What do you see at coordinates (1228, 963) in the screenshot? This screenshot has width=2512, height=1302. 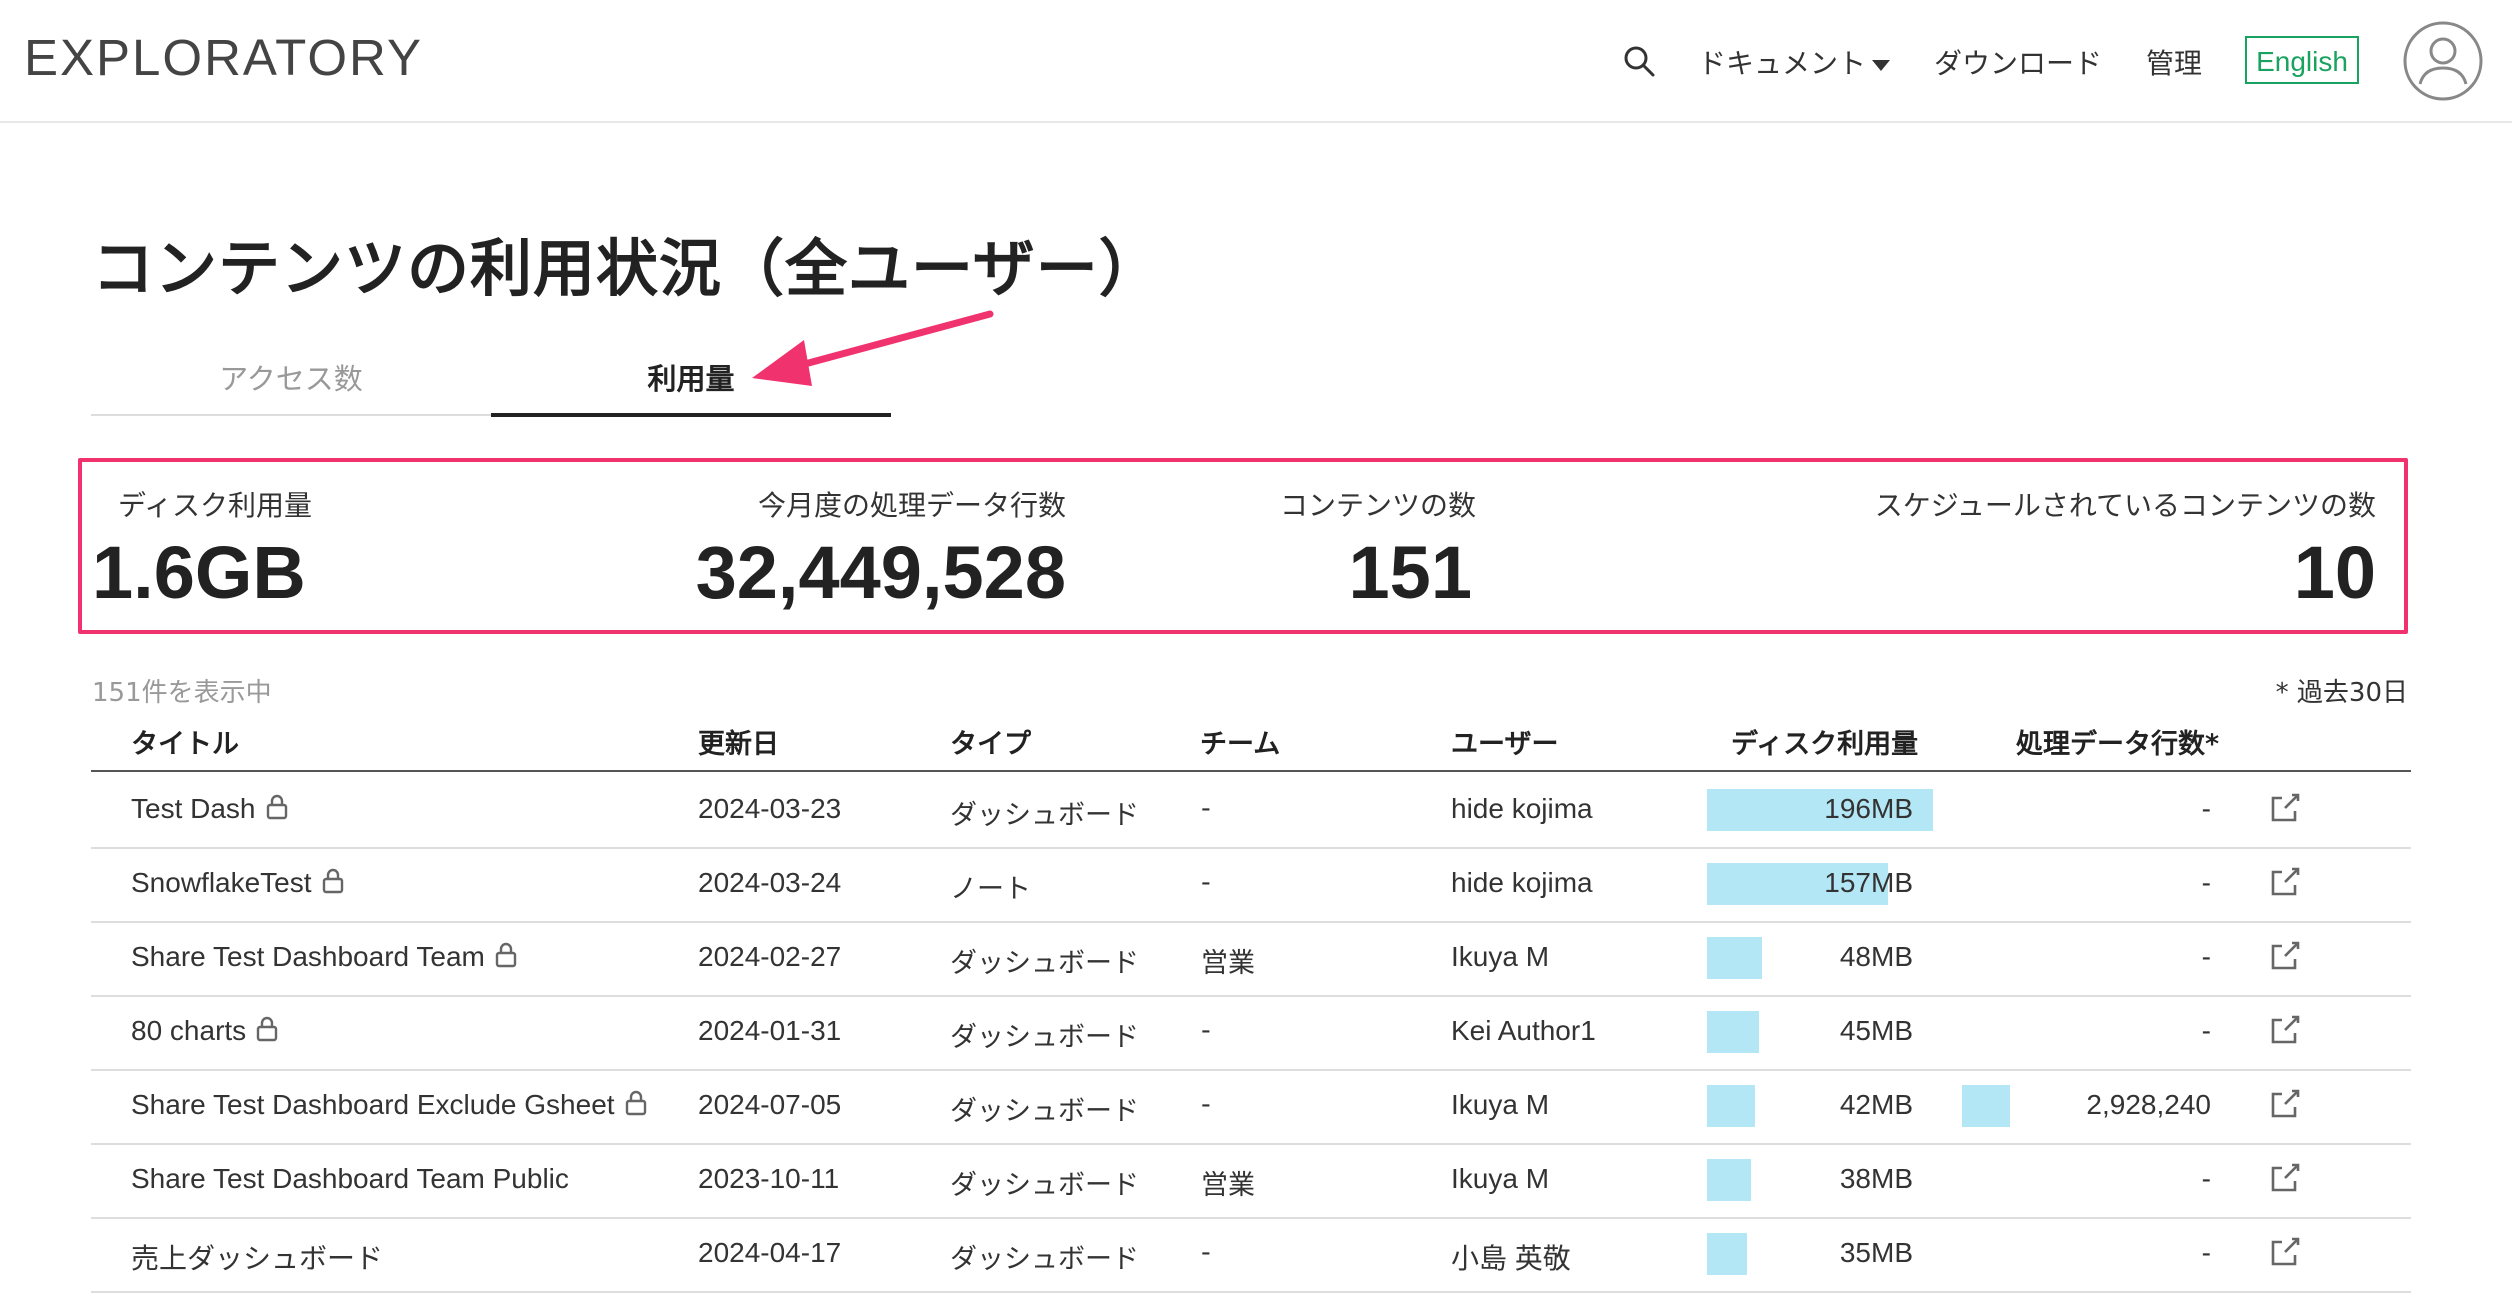 I see `row-team: 営業` at bounding box center [1228, 963].